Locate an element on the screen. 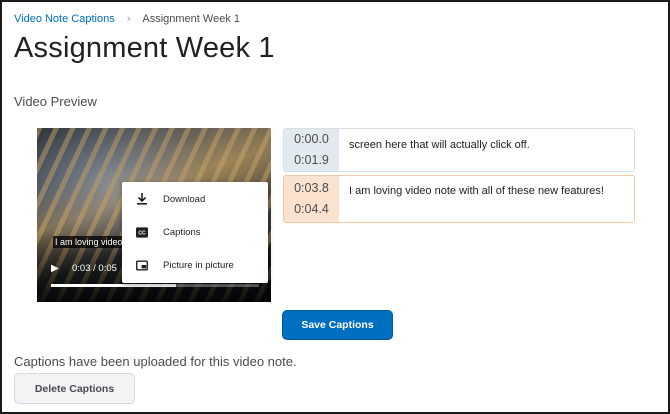 The width and height of the screenshot is (670, 414). picture-in-picture-icon is located at coordinates (142, 265).